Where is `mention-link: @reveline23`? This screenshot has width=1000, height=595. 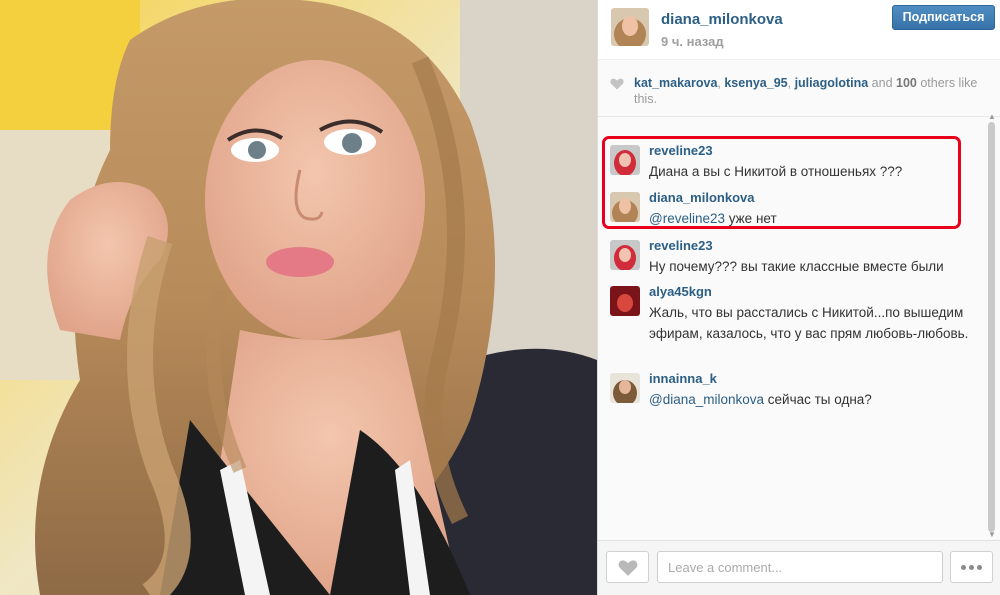 mention-link: @reveline23 is located at coordinates (687, 218).